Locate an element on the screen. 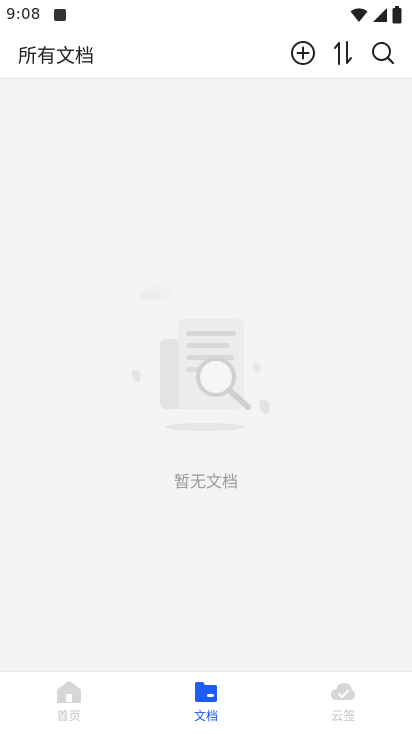 The image size is (412, 734). search-button is located at coordinates (383, 53).